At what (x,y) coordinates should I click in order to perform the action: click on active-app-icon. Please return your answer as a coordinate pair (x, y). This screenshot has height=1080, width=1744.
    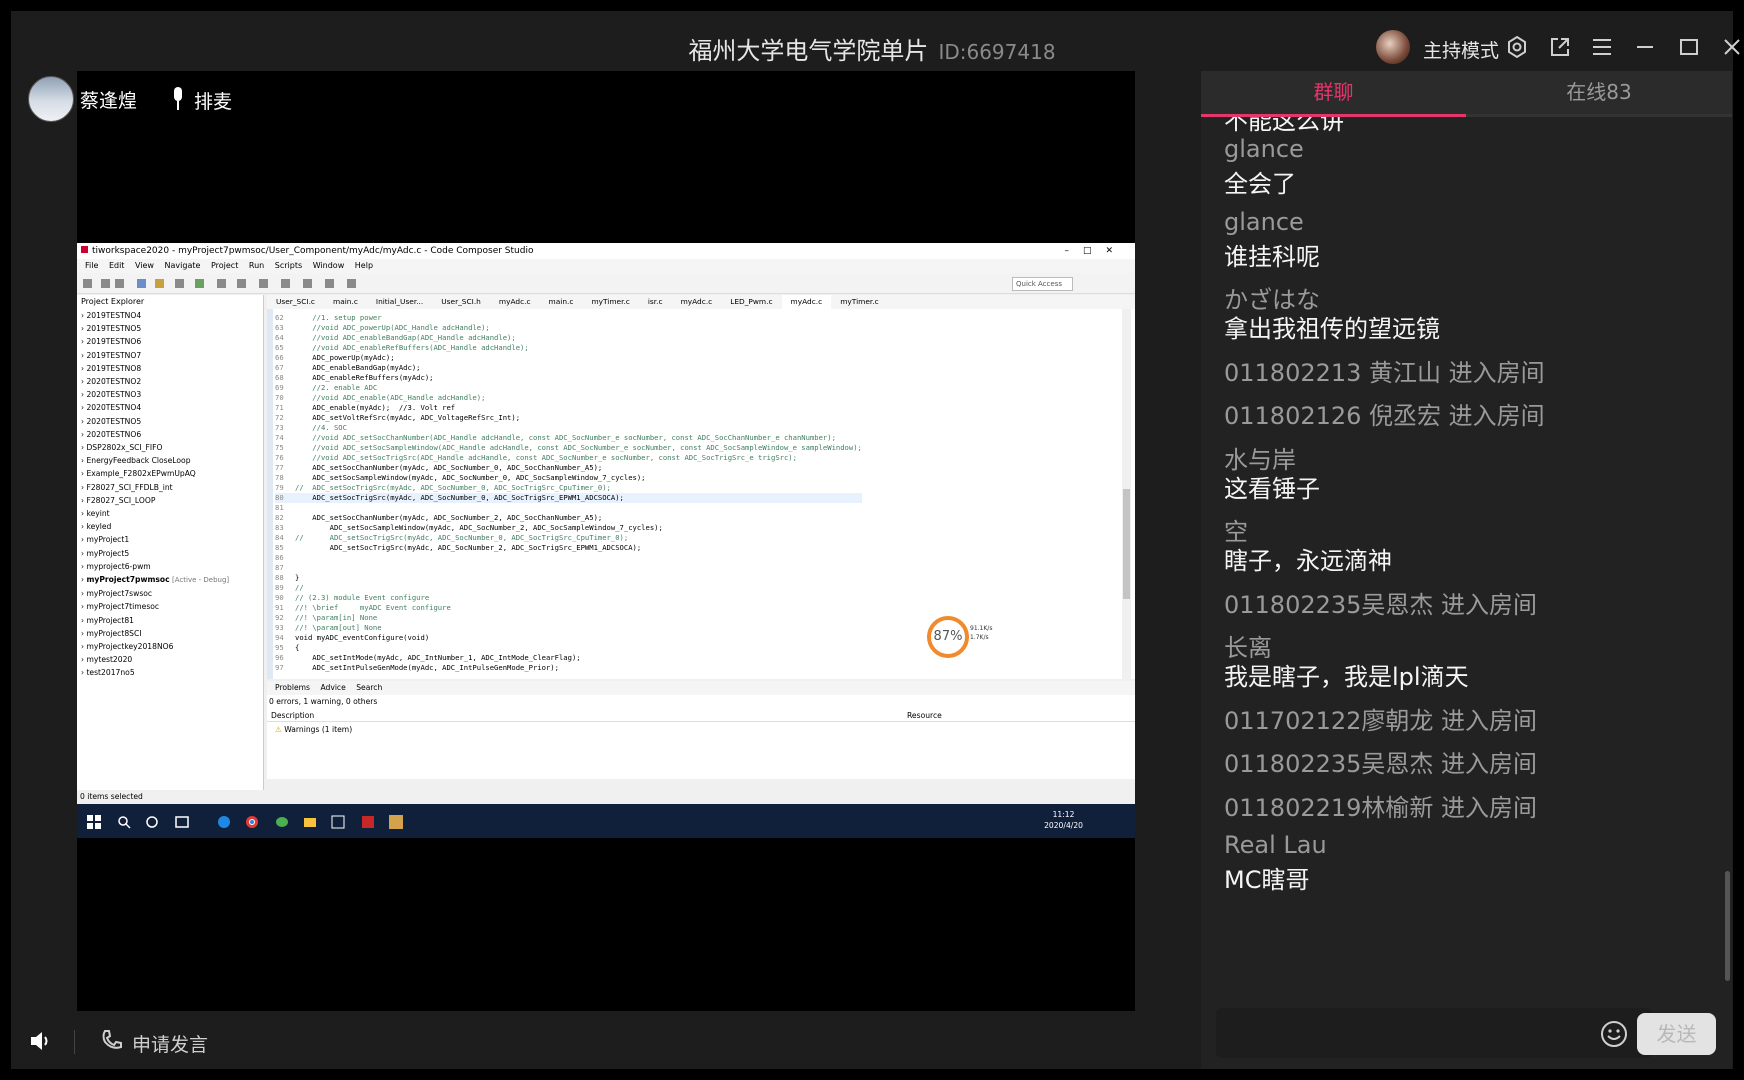
    Looking at the image, I should click on (396, 821).